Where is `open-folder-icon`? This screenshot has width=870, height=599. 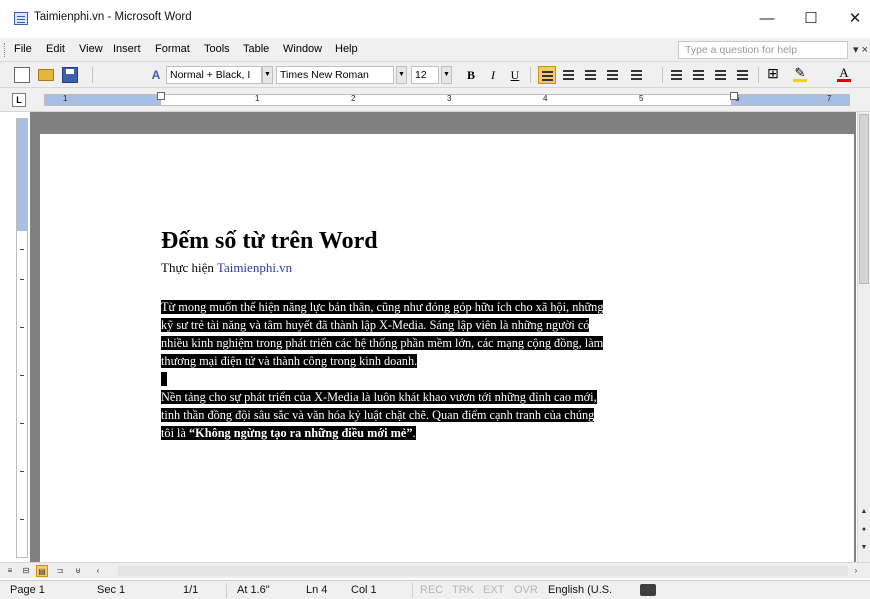
open-folder-icon is located at coordinates (46, 75).